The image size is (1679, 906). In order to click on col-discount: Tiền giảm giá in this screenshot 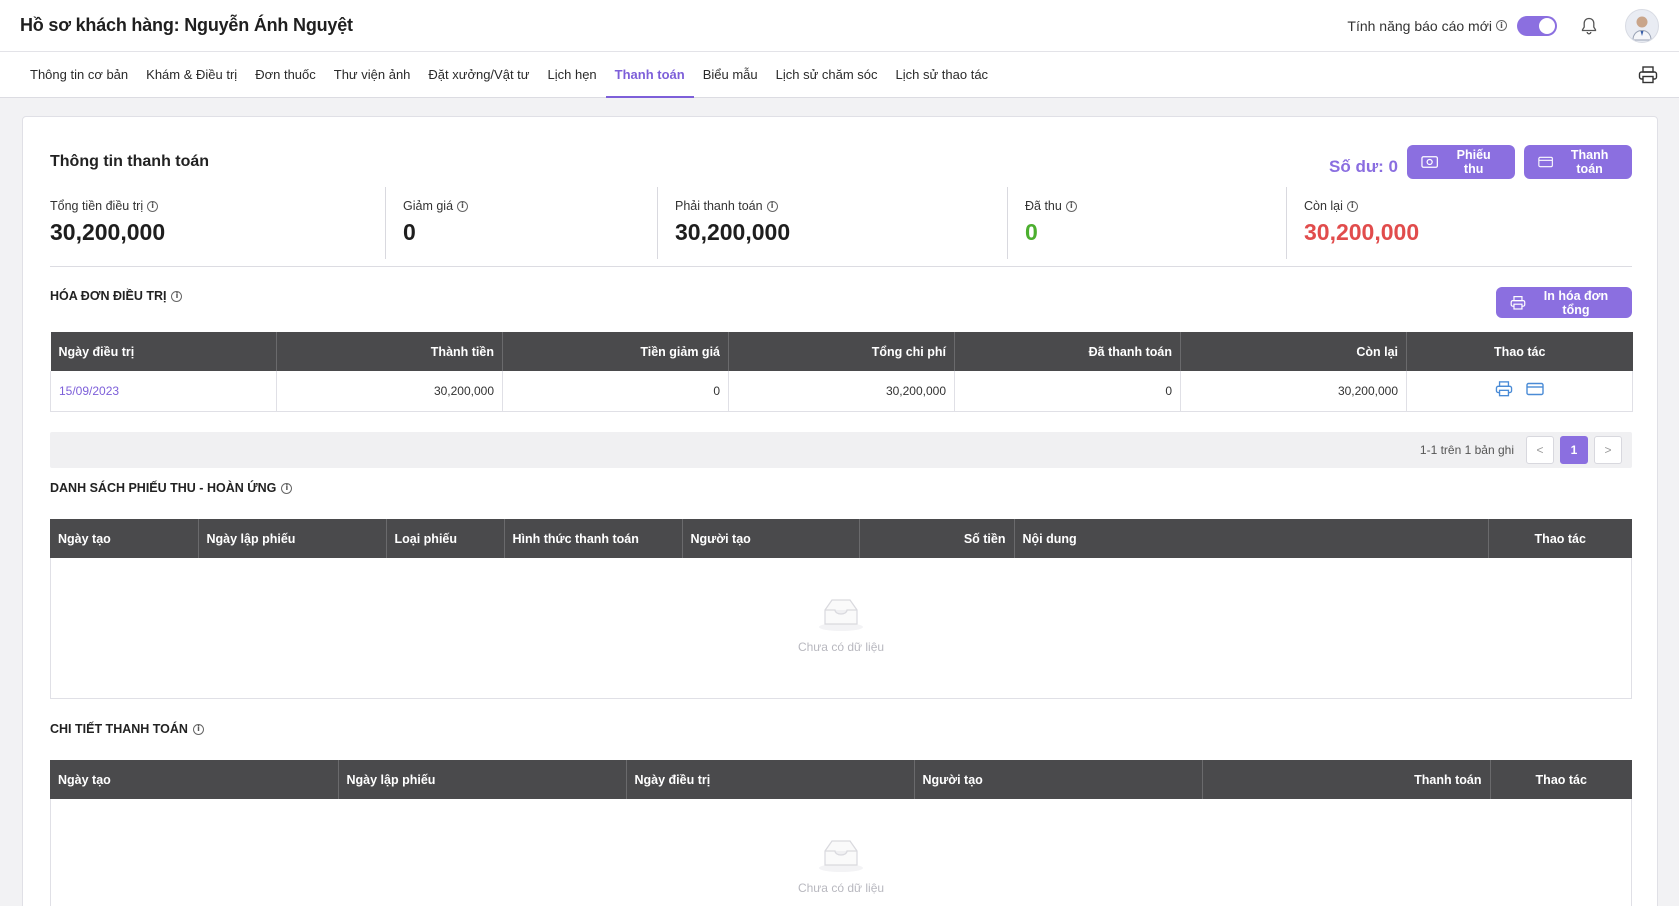, I will do `click(615, 351)`.